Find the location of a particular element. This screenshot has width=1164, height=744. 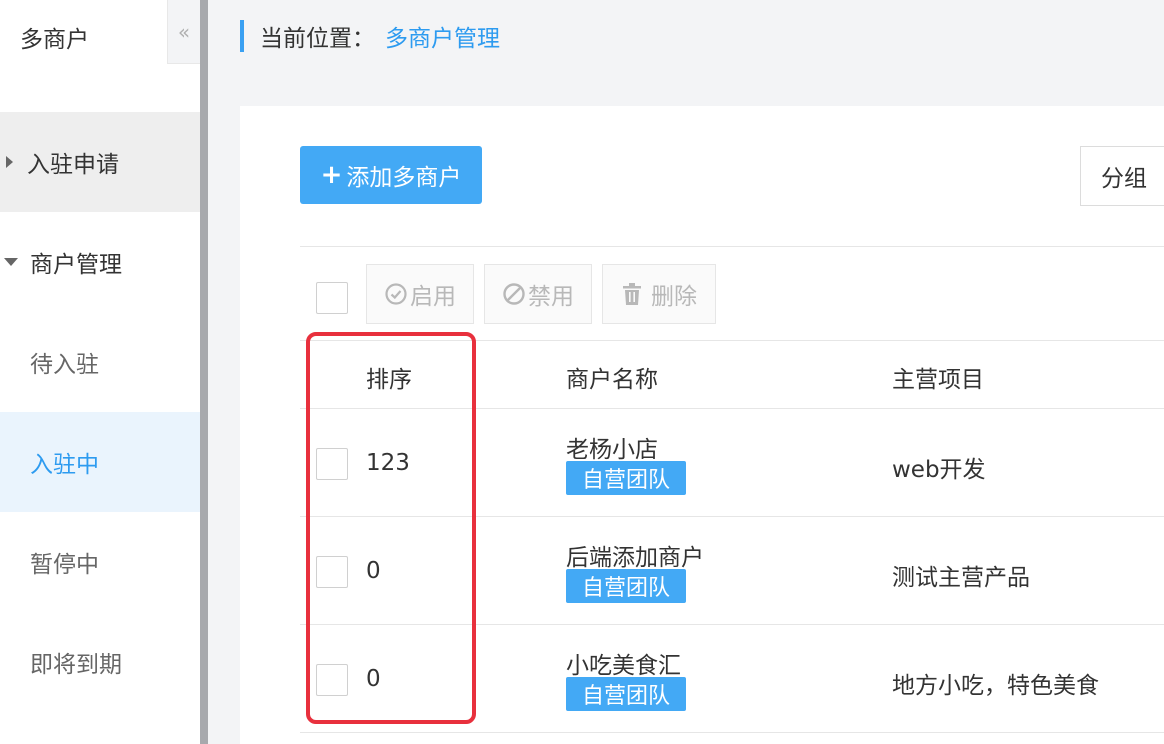

sidebar-item-pending: 待入驻 is located at coordinates (100, 362).